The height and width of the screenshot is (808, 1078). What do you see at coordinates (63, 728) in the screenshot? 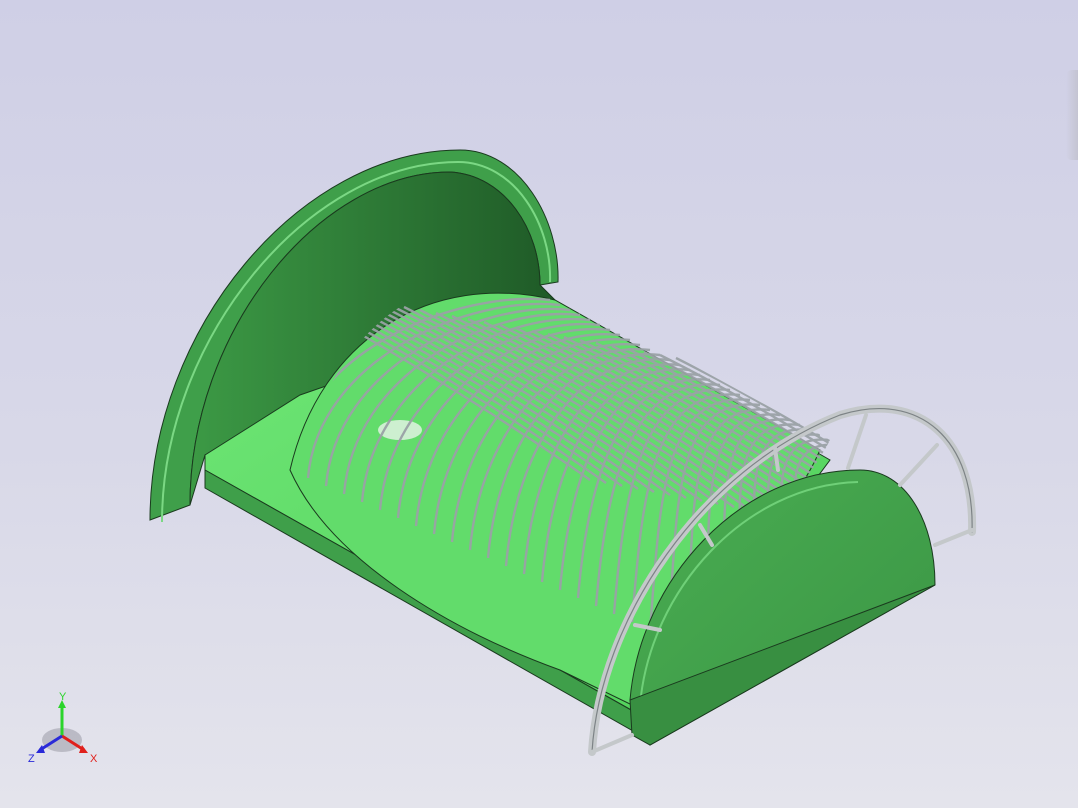
I see `axis-triad-icon: Y X Z` at bounding box center [63, 728].